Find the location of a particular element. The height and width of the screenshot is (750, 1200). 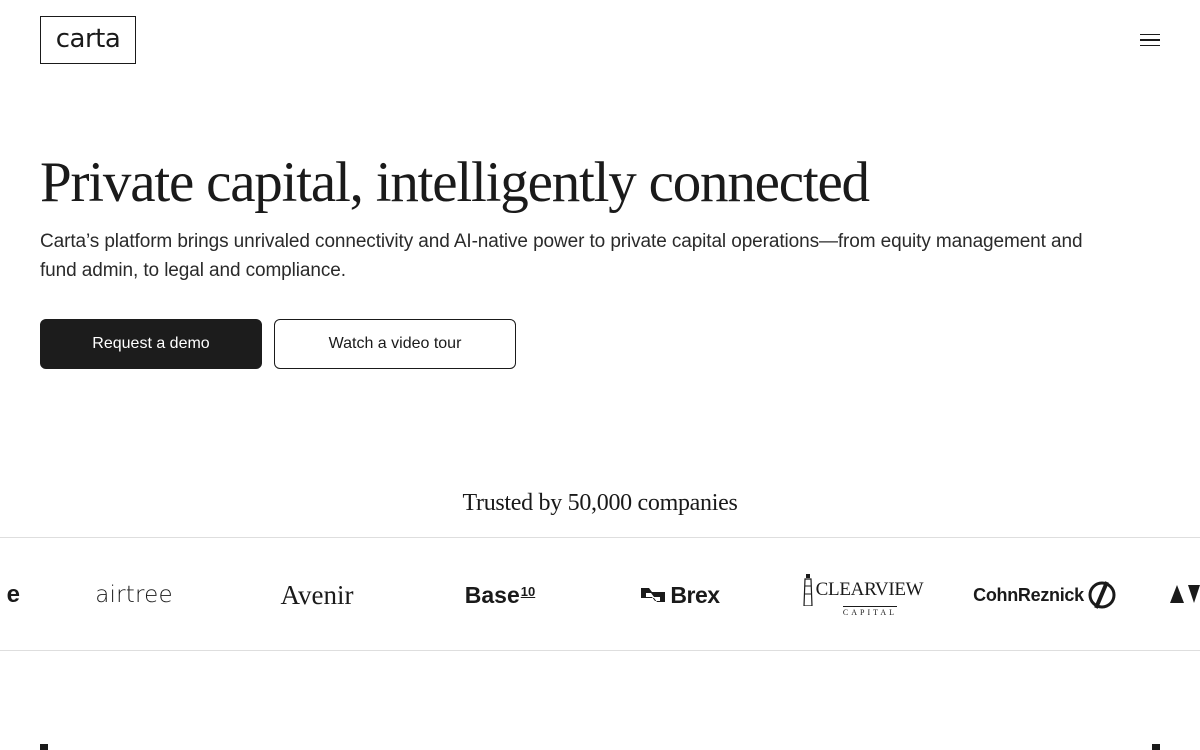

base10-logo-sup: 10 is located at coordinates (528, 591).